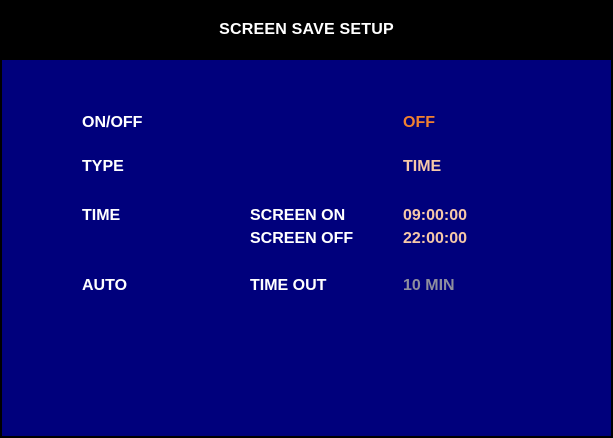  I want to click on title-bar: SCREEN SAVE SETUP, so click(306, 31).